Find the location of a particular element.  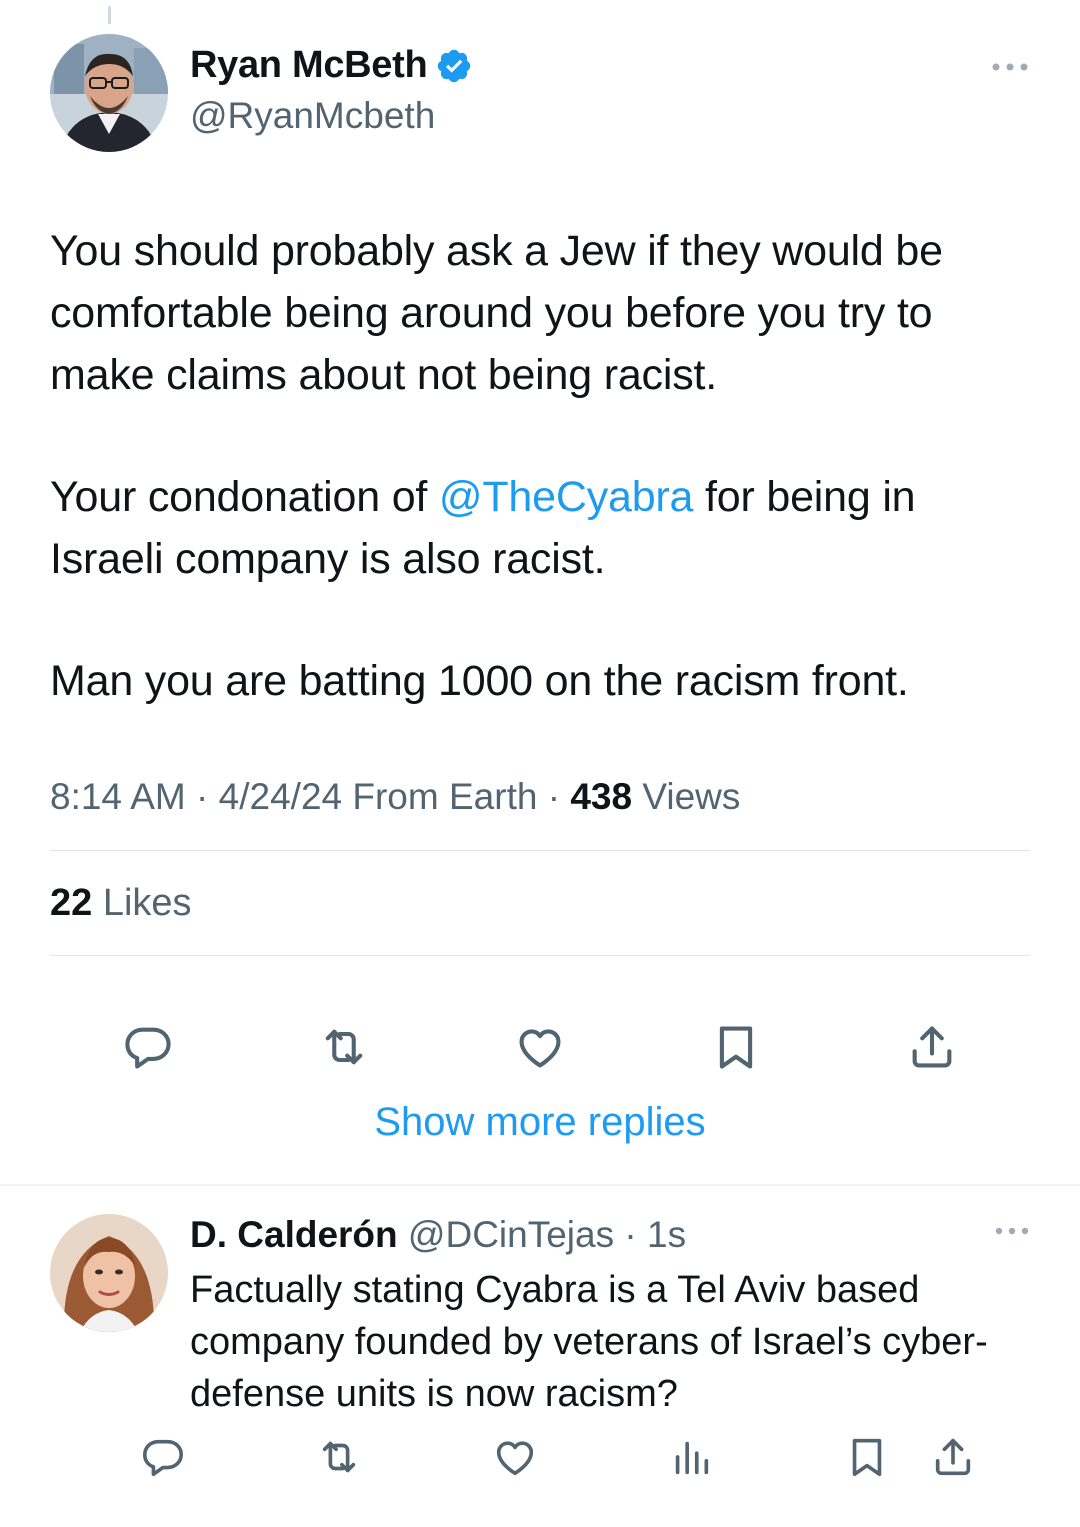

author-handle: @RyanMcbeth is located at coordinates (331, 116).